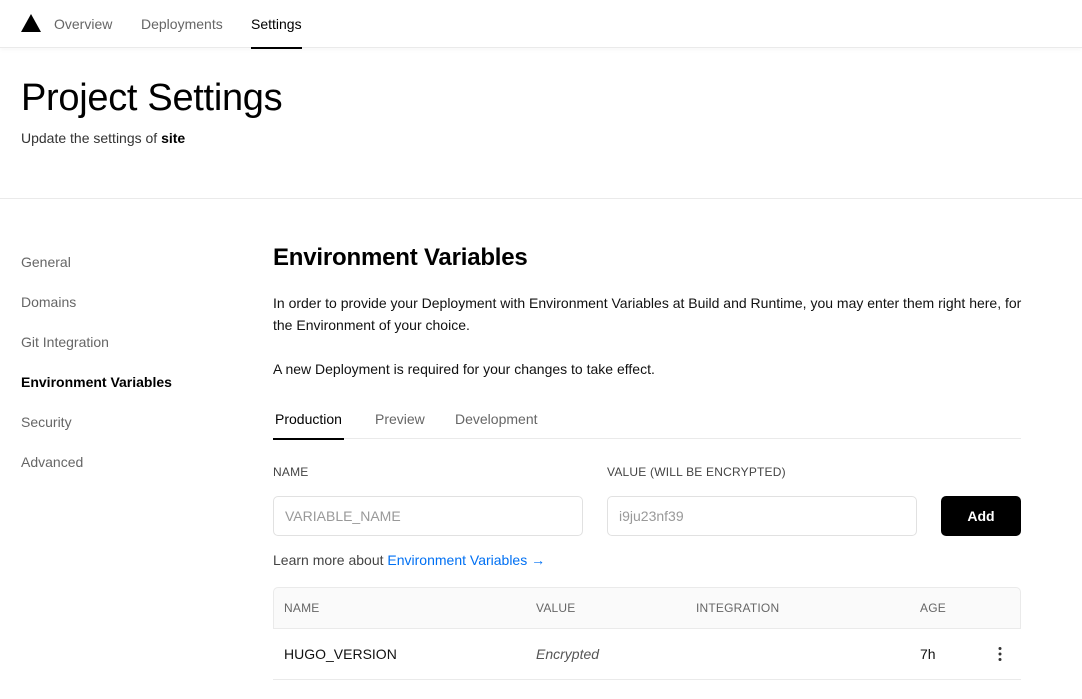 The width and height of the screenshot is (1082, 699). I want to click on project-name: site, so click(173, 138).